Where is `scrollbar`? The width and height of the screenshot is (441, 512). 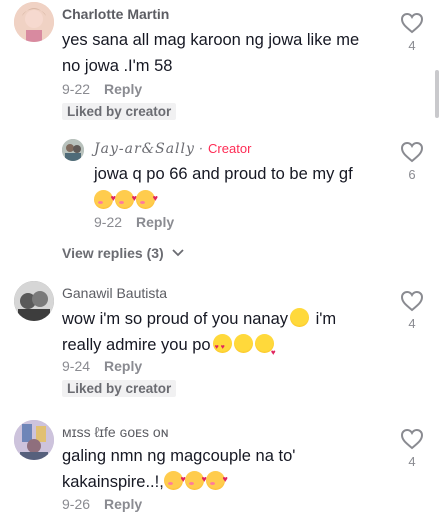 scrollbar is located at coordinates (437, 94).